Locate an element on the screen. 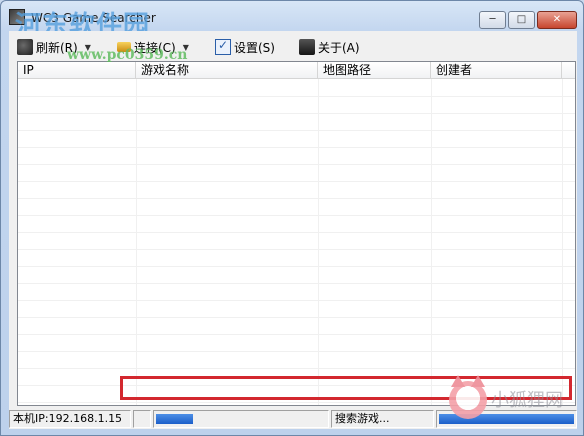  column-header-map-path: 地图路径 is located at coordinates (374, 70).